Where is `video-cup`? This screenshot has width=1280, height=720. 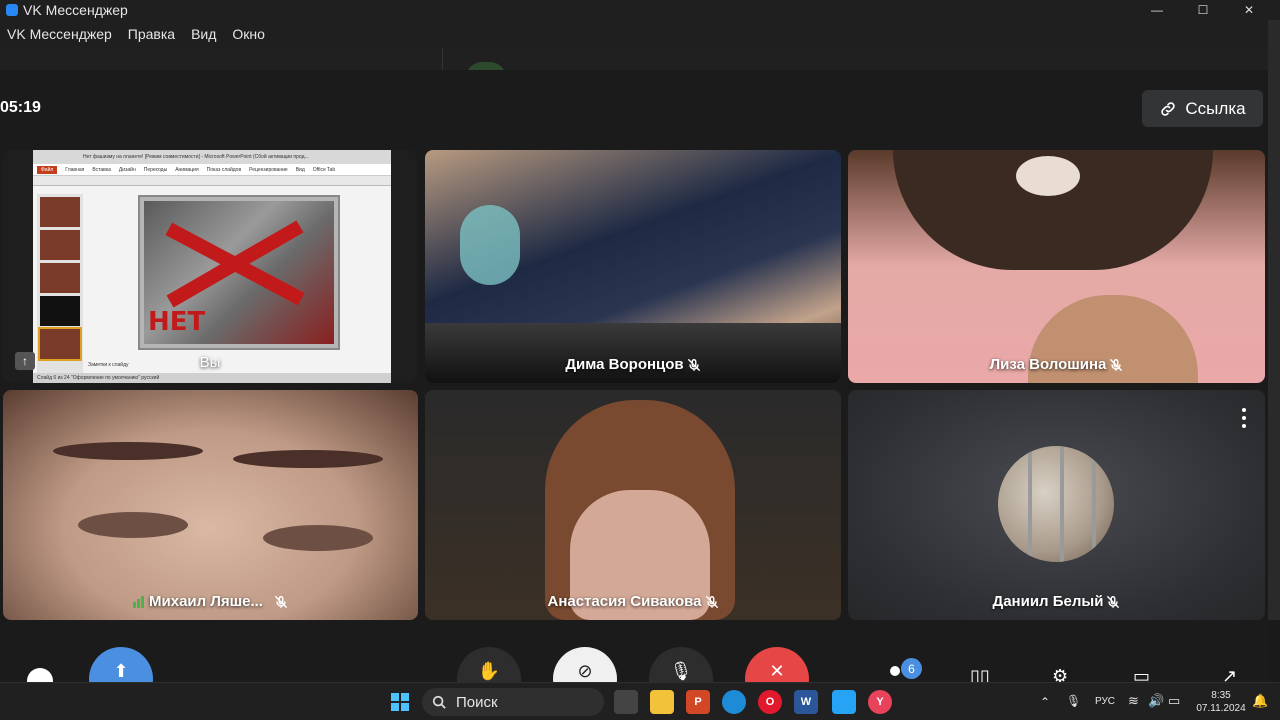
video-cup is located at coordinates (490, 245).